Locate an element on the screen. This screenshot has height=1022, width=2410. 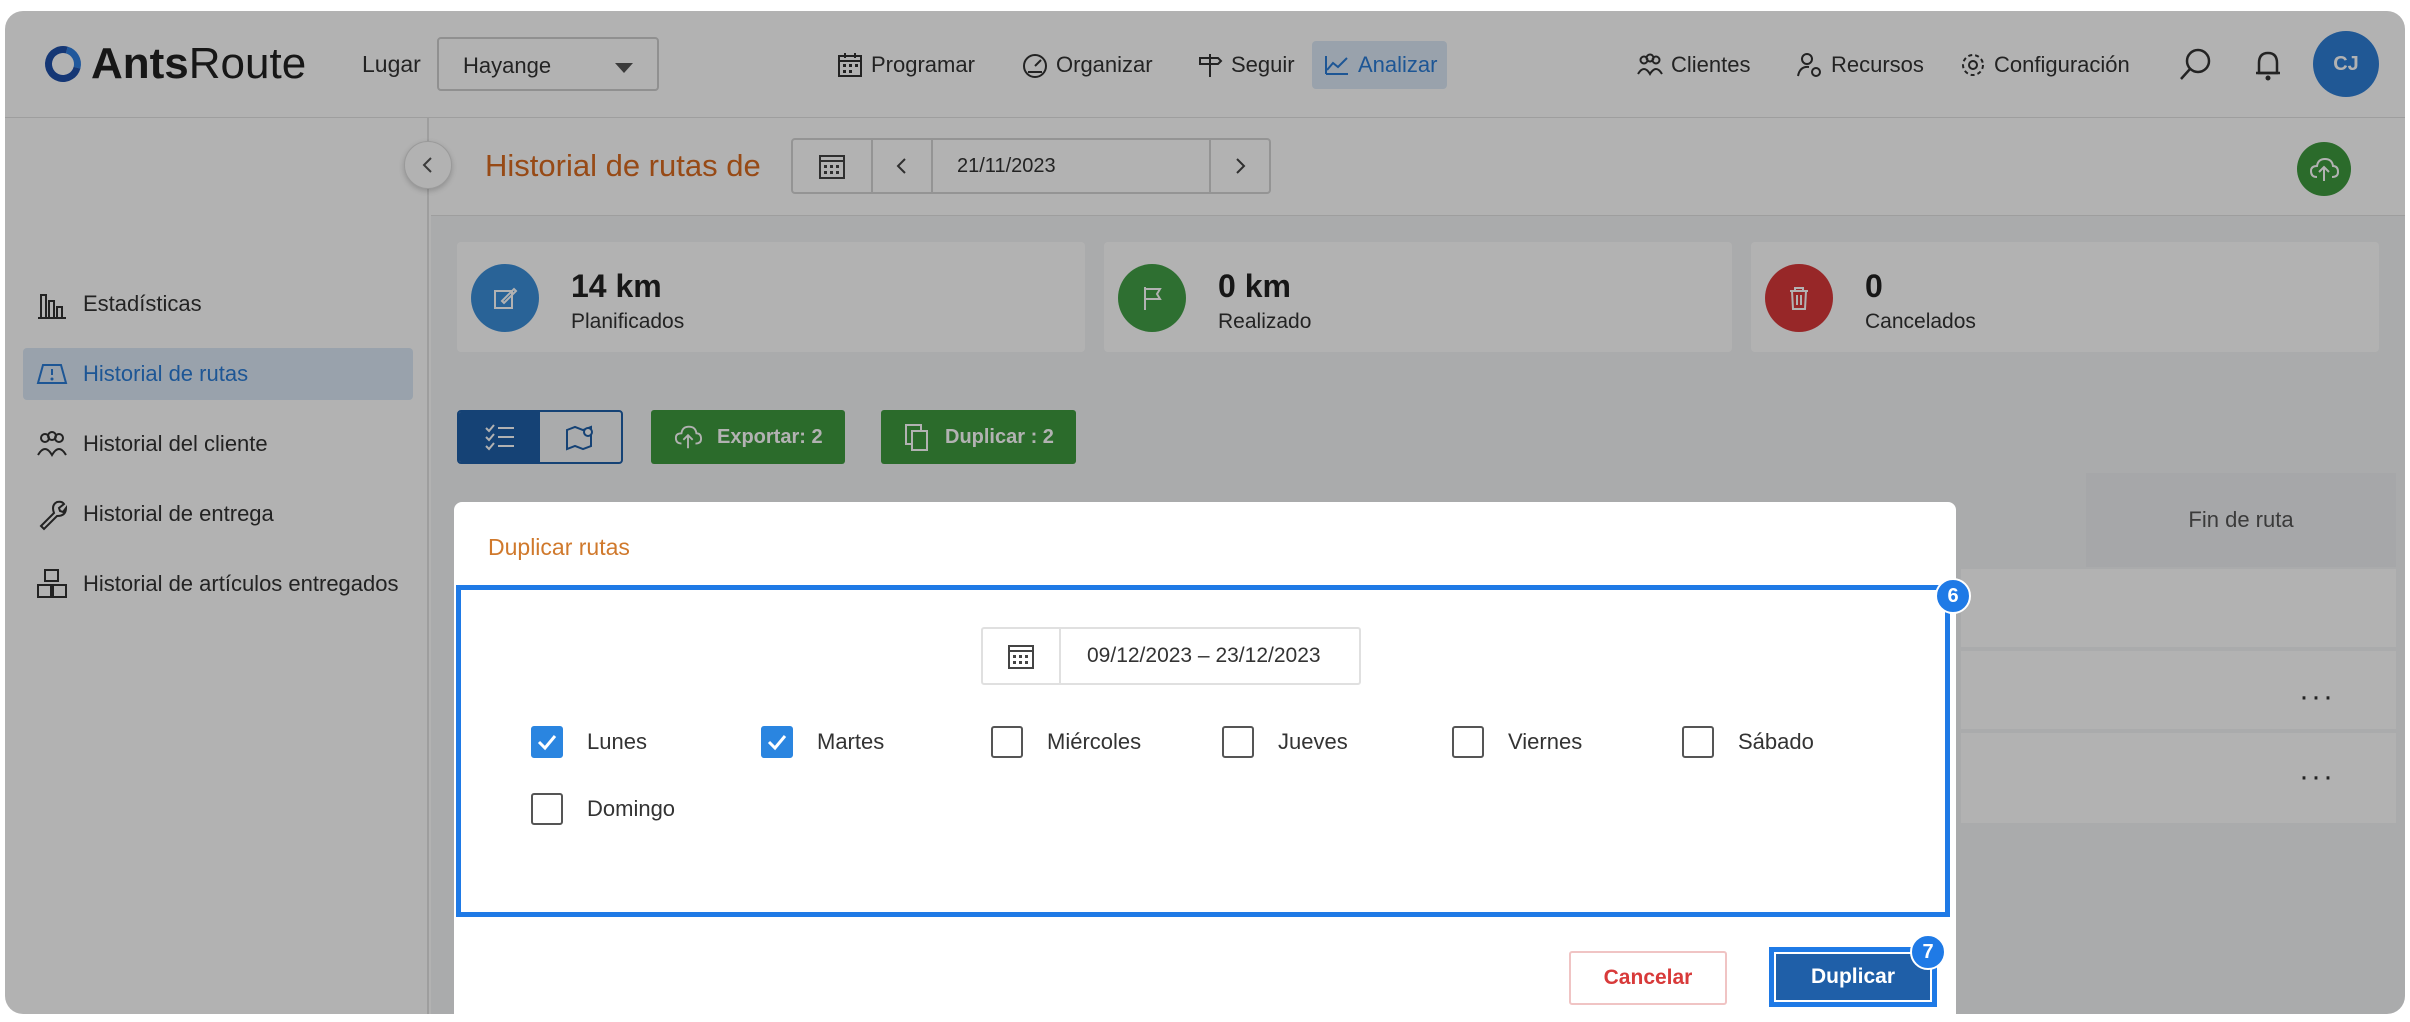
day-label: Jueves is located at coordinates (1313, 741).